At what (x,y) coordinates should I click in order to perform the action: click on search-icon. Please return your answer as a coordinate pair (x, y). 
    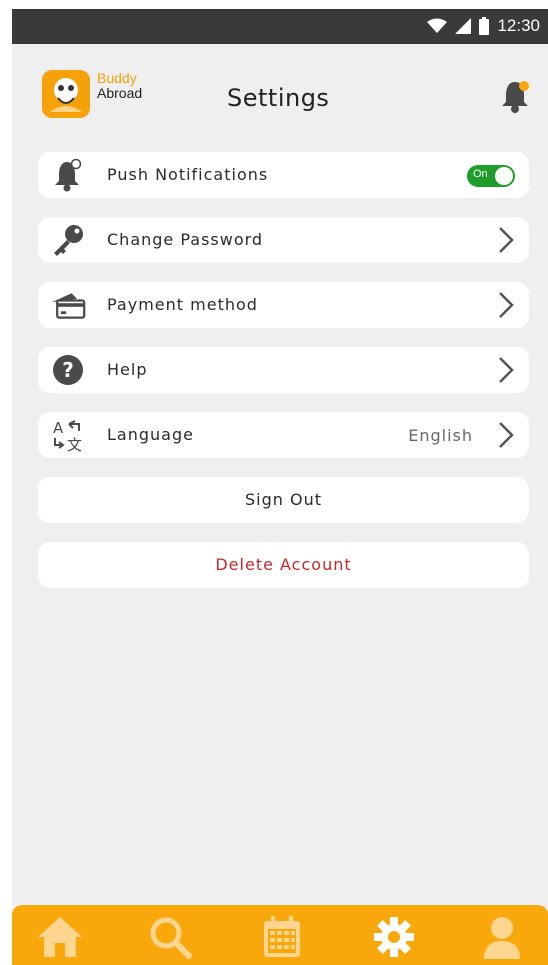
    Looking at the image, I should click on (171, 938).